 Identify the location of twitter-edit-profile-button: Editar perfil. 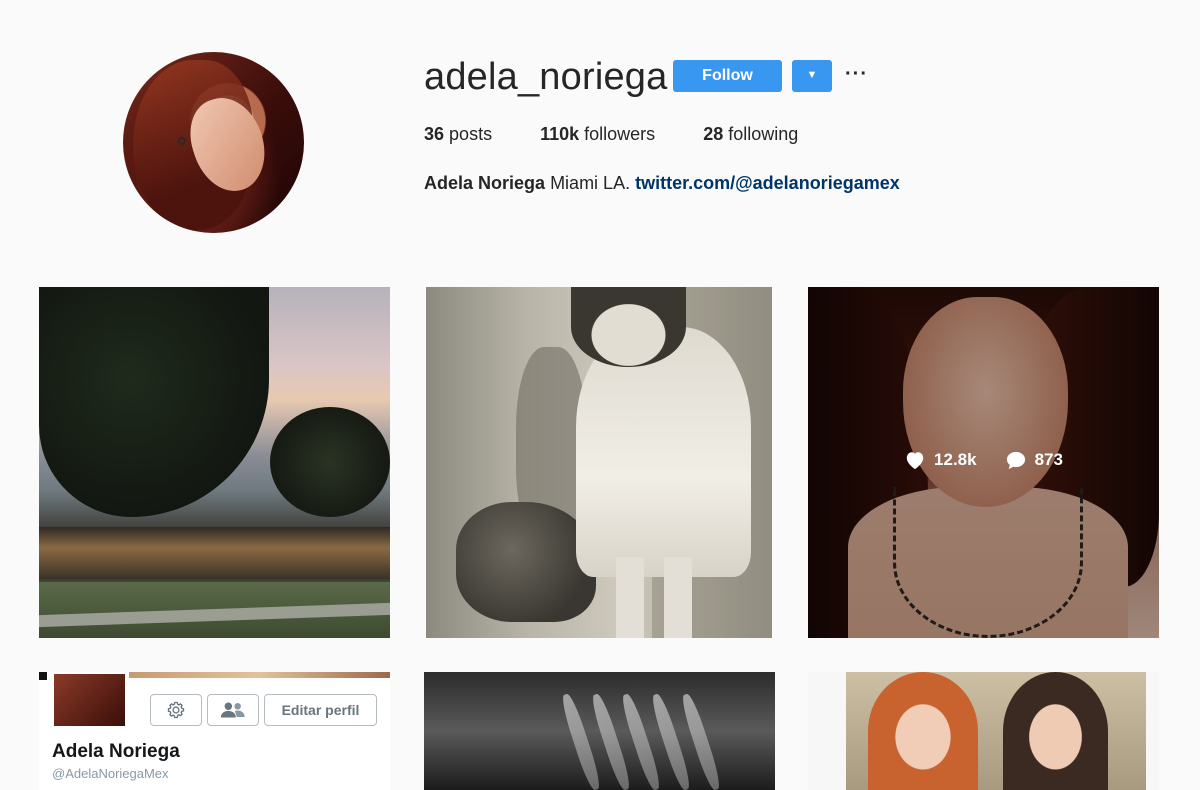
(320, 710).